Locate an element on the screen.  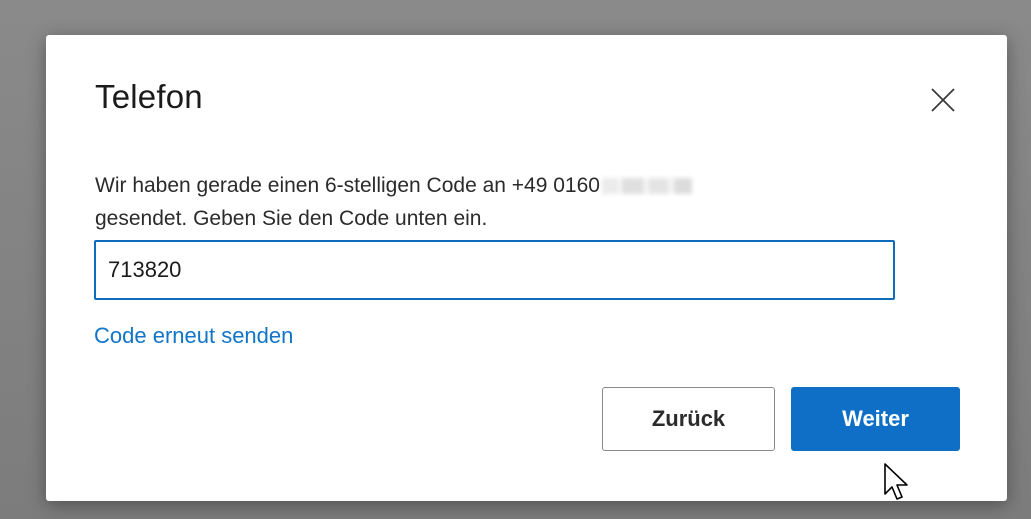
redacted-phone-digits is located at coordinates (646, 186).